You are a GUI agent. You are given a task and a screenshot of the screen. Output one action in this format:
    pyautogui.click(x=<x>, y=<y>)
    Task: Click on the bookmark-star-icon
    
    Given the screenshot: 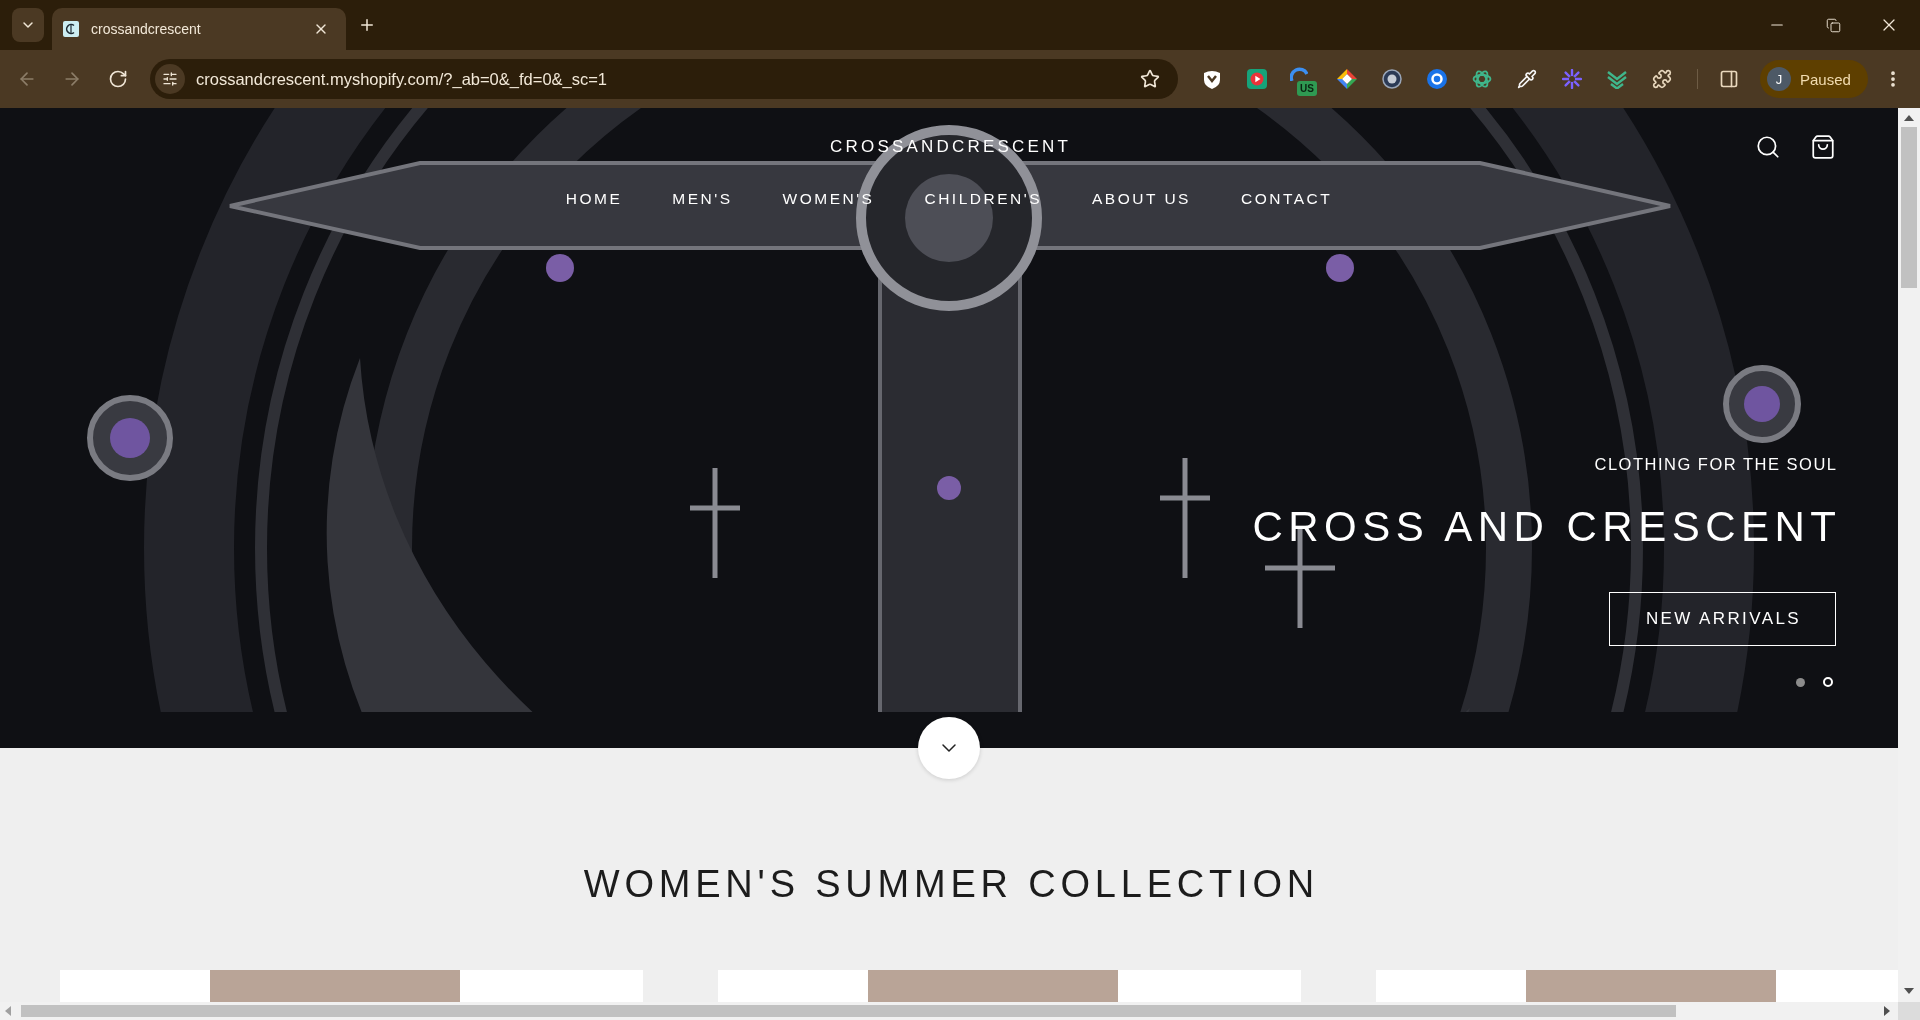 What is the action you would take?
    pyautogui.click(x=1150, y=79)
    